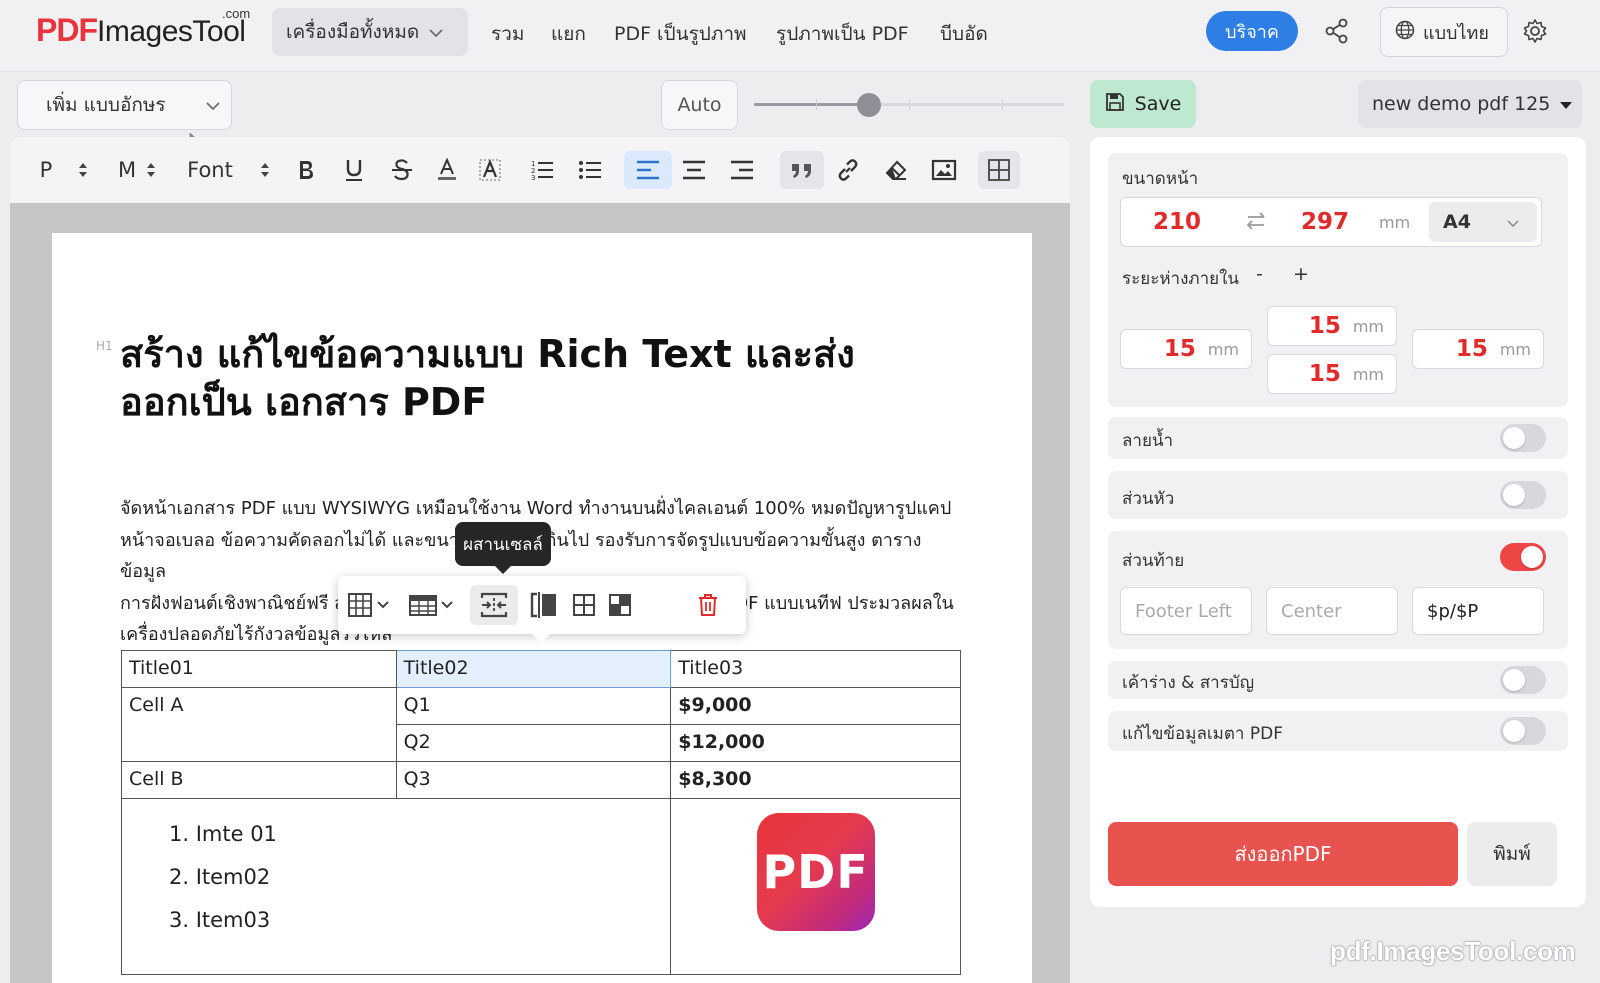  I want to click on ordered-list-icon: 123, so click(542, 170).